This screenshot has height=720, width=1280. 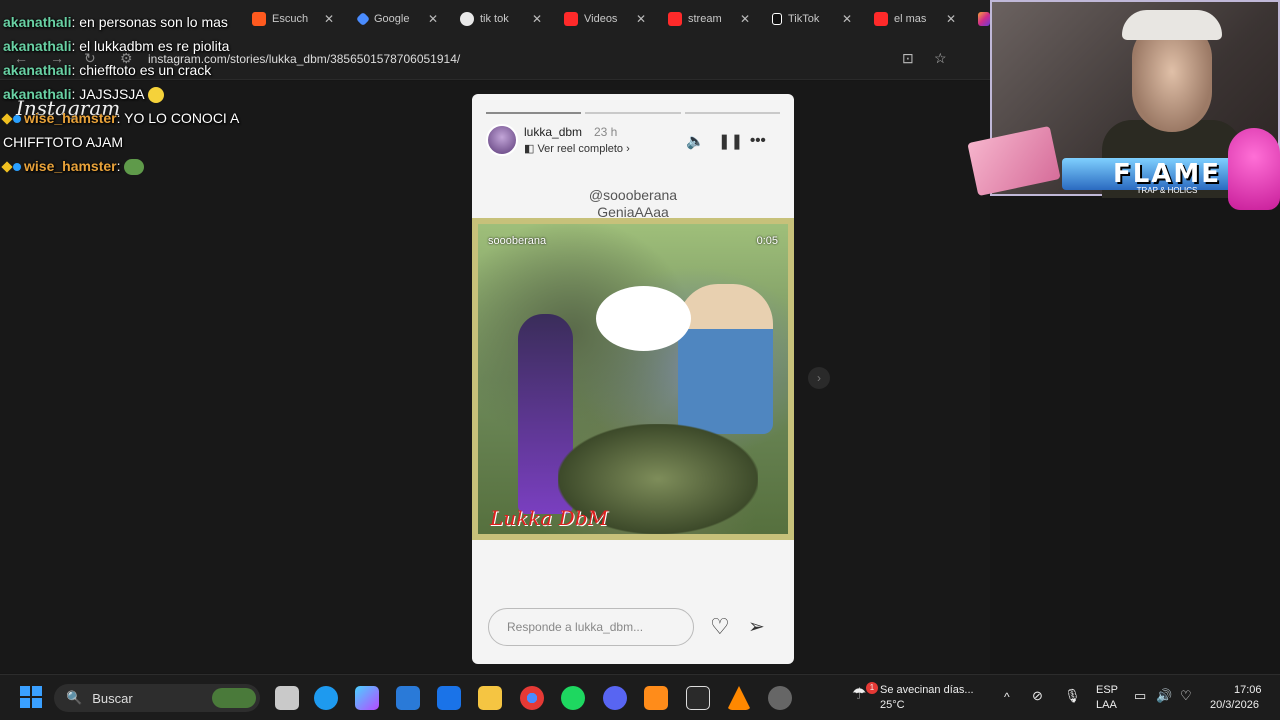 I want to click on story-username: lukka_dbm, so click(x=553, y=132).